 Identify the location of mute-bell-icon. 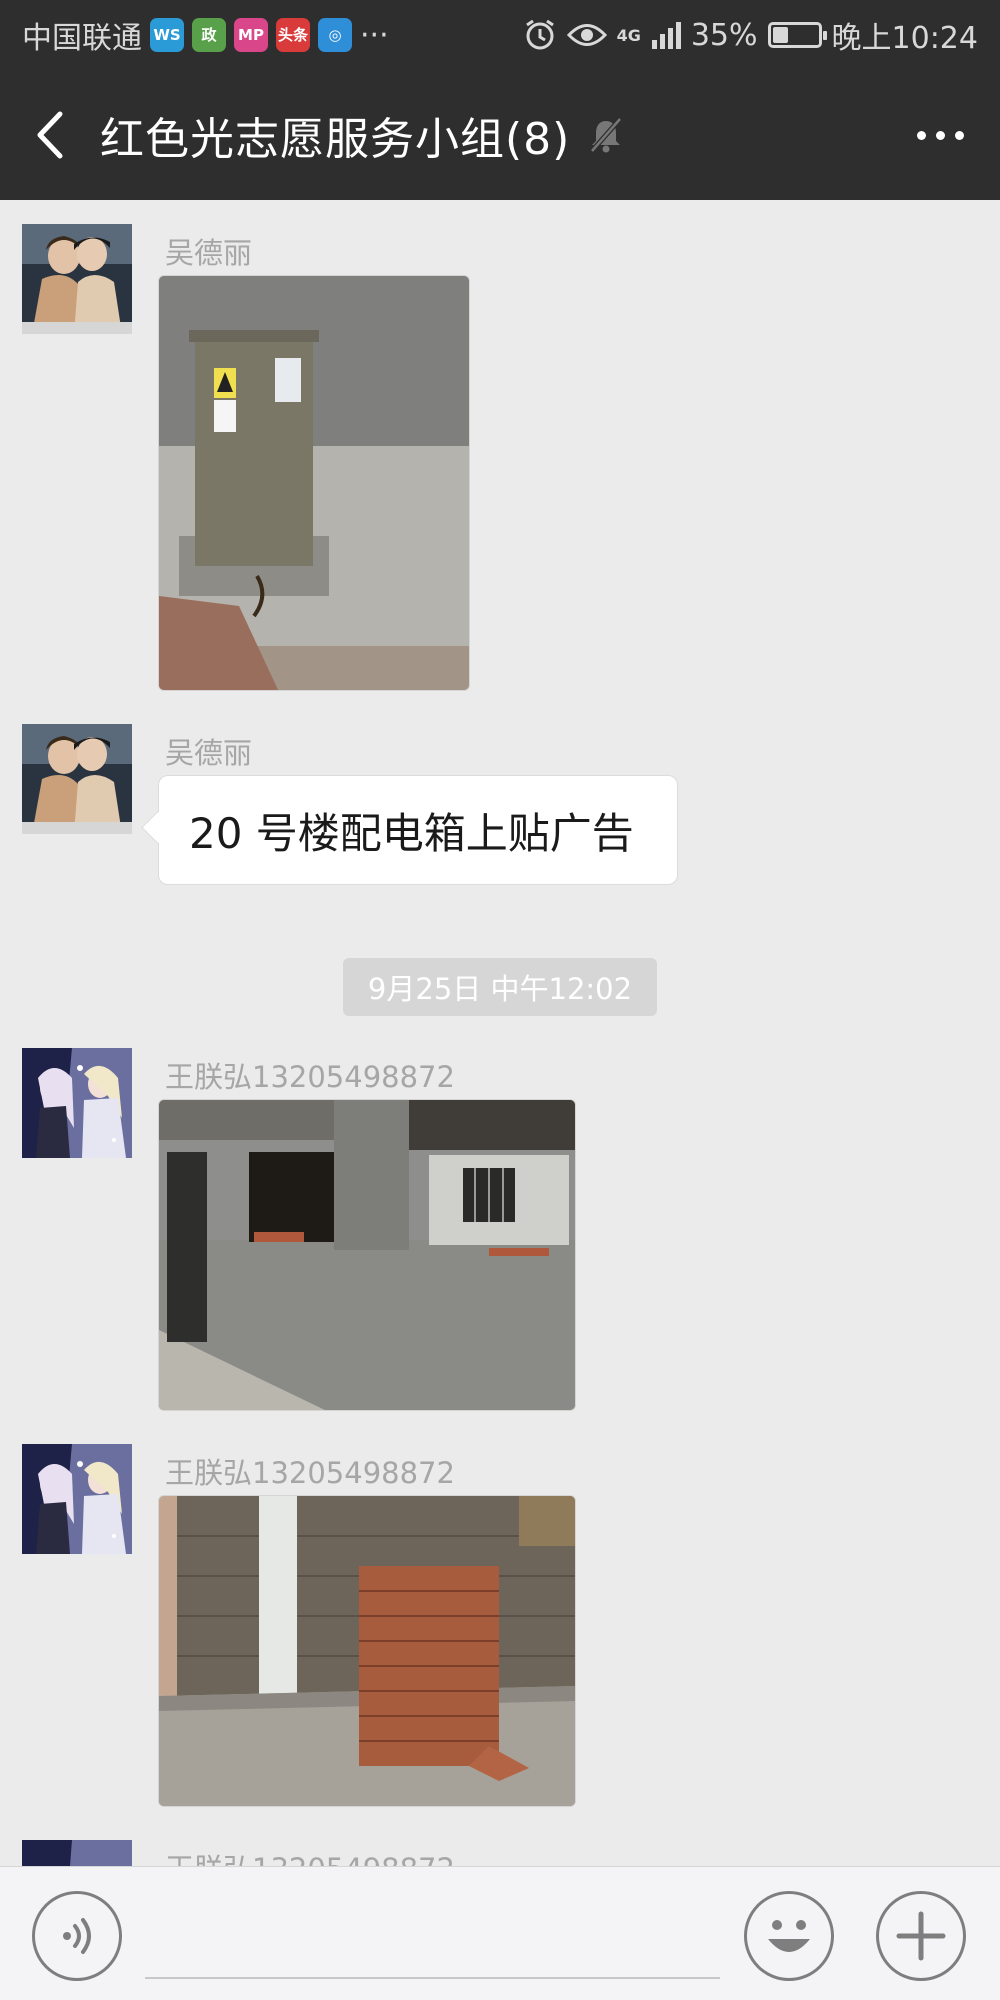
(606, 135).